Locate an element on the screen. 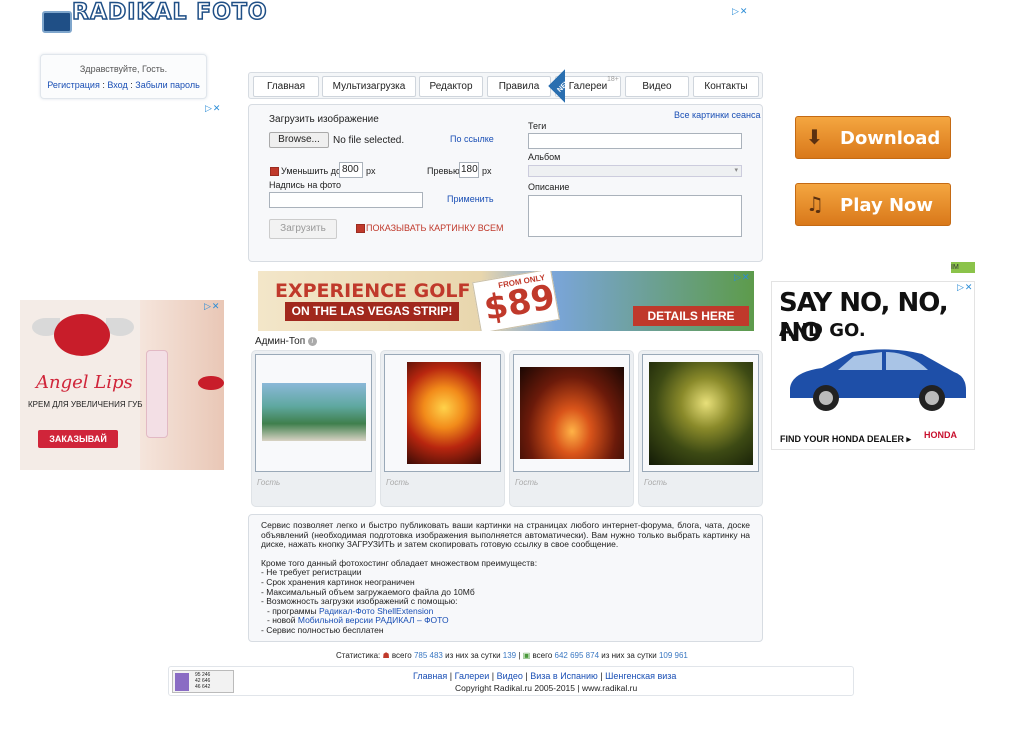  stat-day-users: 139 is located at coordinates (509, 655).